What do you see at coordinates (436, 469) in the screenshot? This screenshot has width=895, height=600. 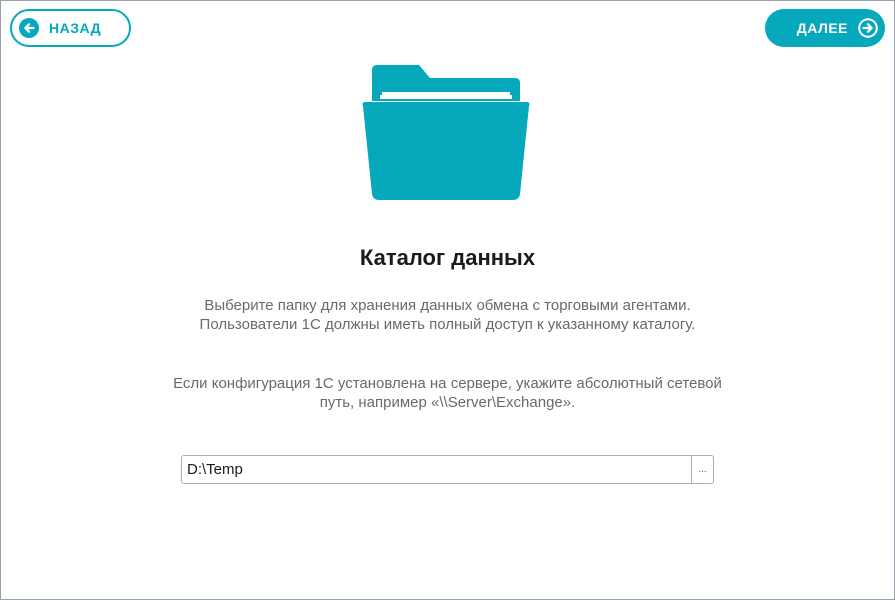 I see `data-directory-input` at bounding box center [436, 469].